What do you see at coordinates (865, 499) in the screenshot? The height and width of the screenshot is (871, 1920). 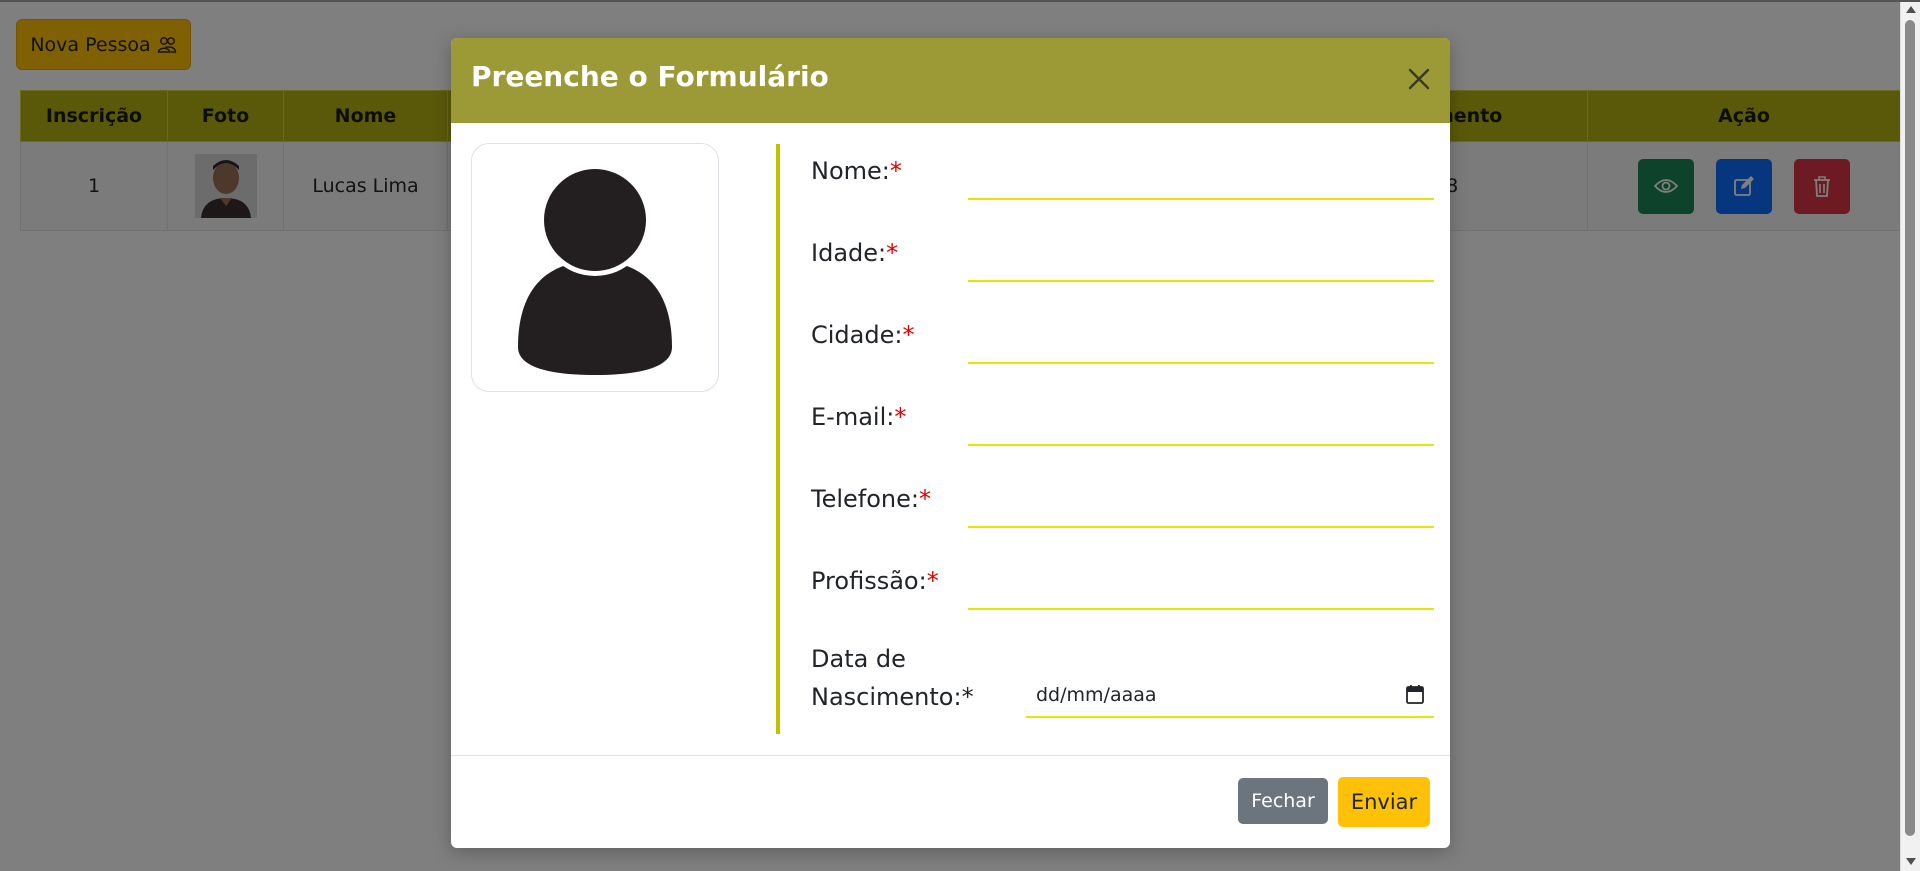 I see `label-telefone-text: Telefone:` at bounding box center [865, 499].